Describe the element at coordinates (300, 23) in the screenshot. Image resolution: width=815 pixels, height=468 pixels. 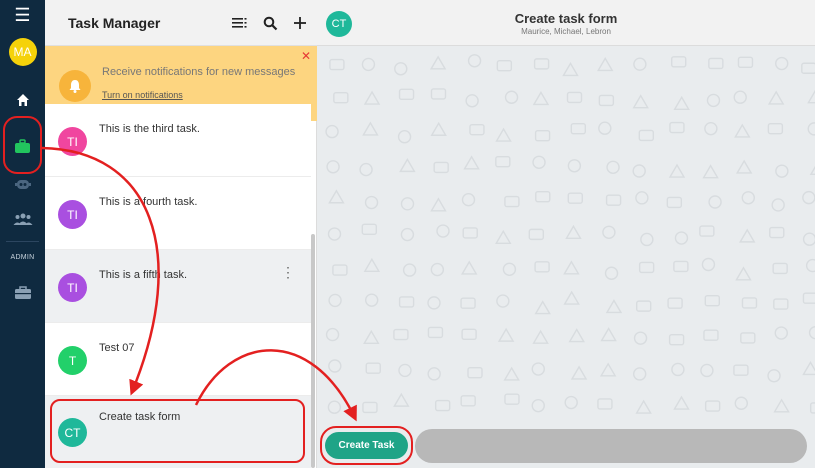
I see `add-icon` at that location.